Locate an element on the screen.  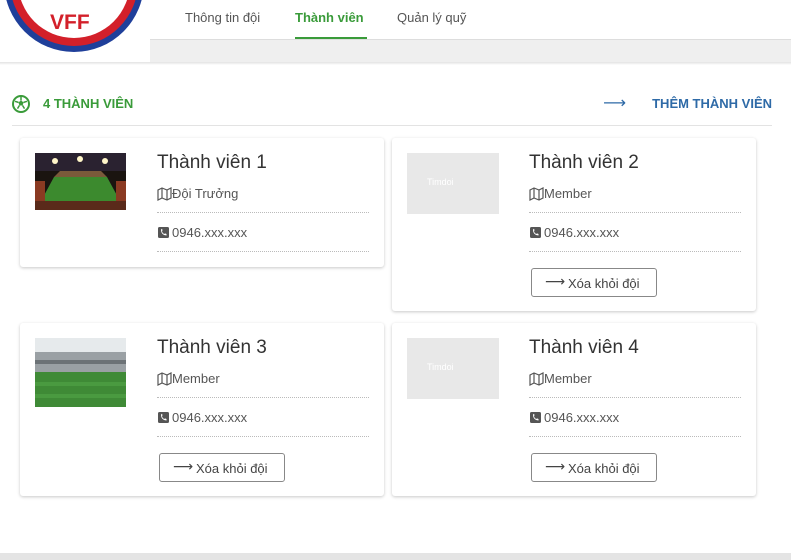
header-shadow is located at coordinates (395, 63).